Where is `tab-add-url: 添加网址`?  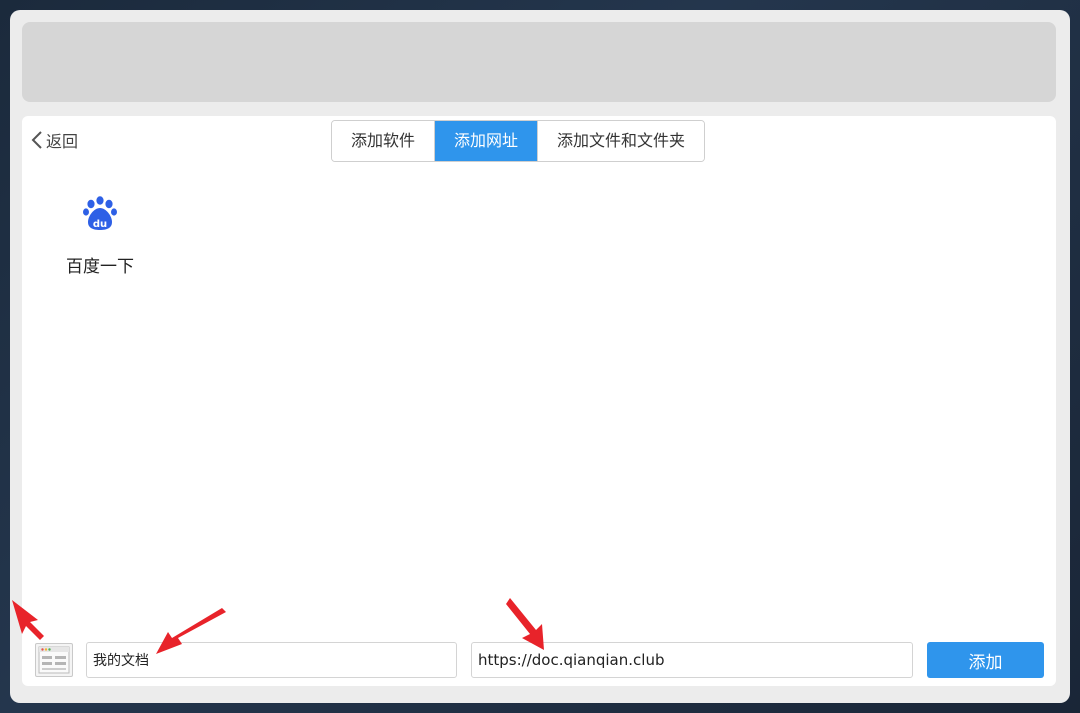 tab-add-url: 添加网址 is located at coordinates (487, 141).